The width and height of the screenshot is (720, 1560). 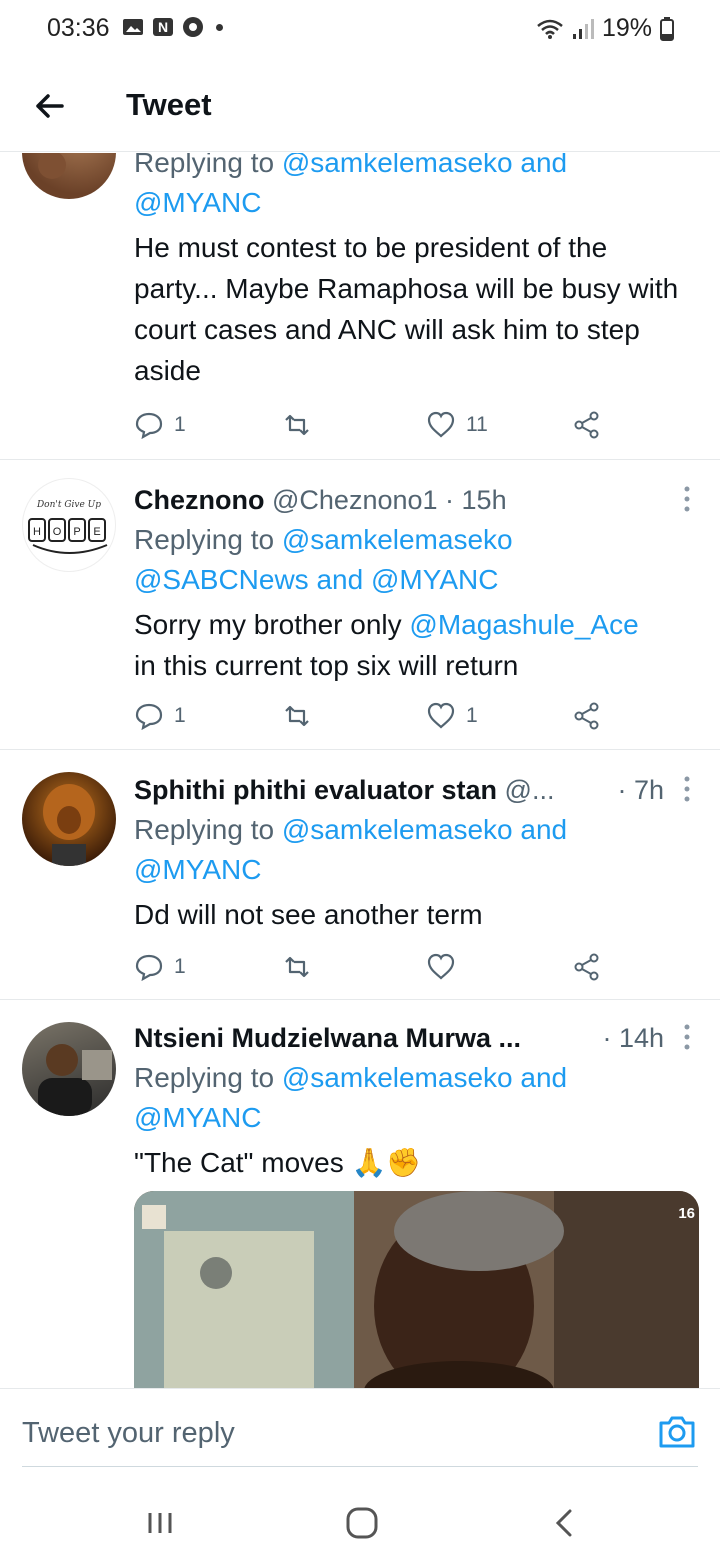 What do you see at coordinates (37, 532) in the screenshot?
I see `svg-text: H` at bounding box center [37, 532].